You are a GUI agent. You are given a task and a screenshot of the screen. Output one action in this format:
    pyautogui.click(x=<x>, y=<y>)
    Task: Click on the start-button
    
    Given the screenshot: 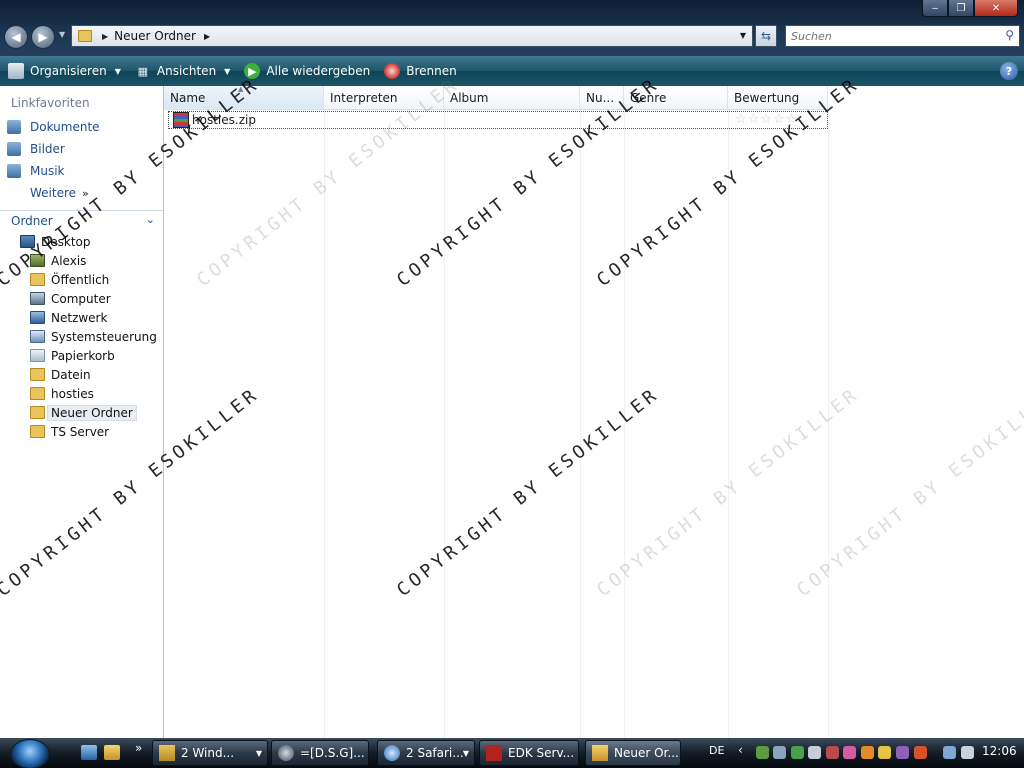 What is the action you would take?
    pyautogui.click(x=30, y=753)
    